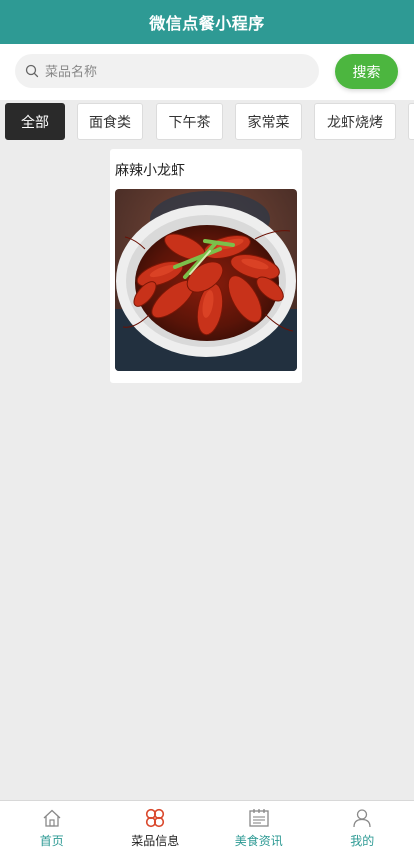  What do you see at coordinates (110, 121) in the screenshot?
I see `category-tab-noodles: 面食类` at bounding box center [110, 121].